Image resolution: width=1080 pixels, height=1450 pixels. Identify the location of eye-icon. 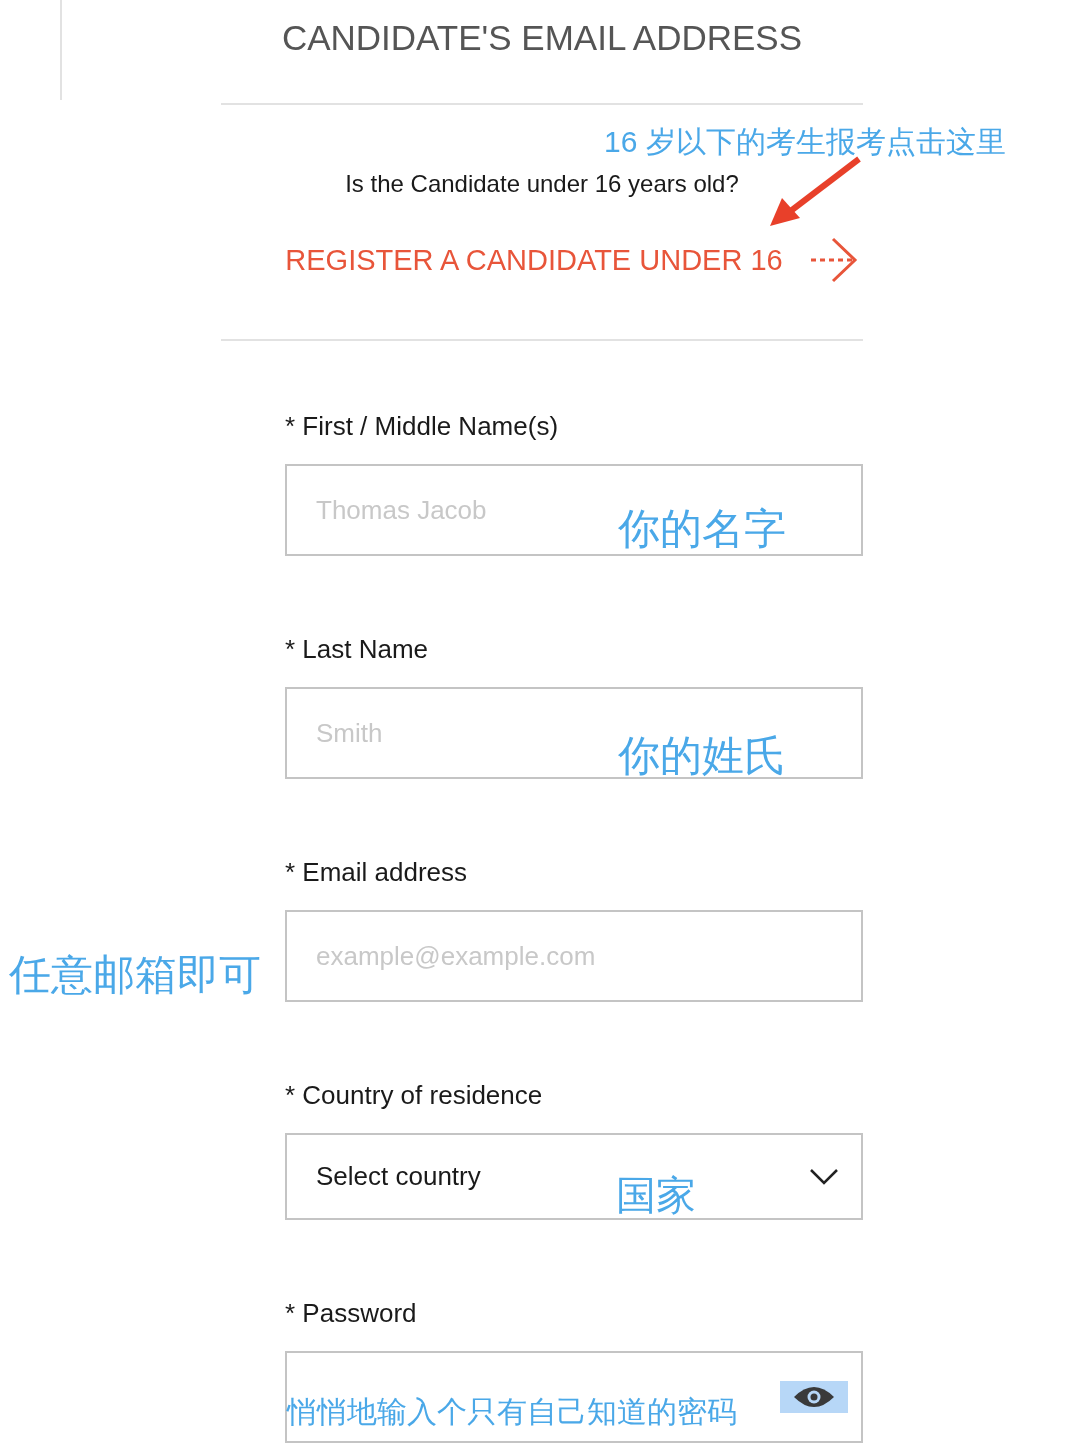
(814, 1397).